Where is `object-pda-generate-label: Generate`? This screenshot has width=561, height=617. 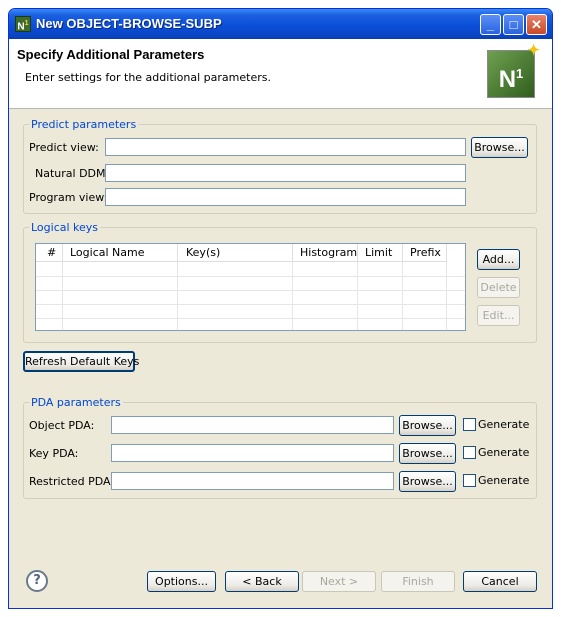
object-pda-generate-label: Generate is located at coordinates (504, 424).